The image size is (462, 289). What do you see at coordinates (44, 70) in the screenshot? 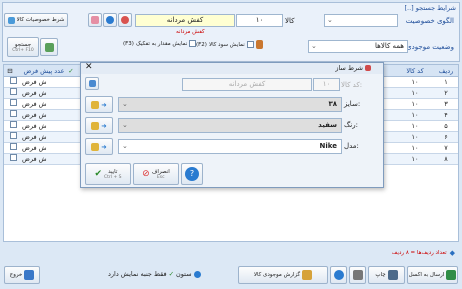
I see `header-default-number: عدد پیش فرض` at bounding box center [44, 70].